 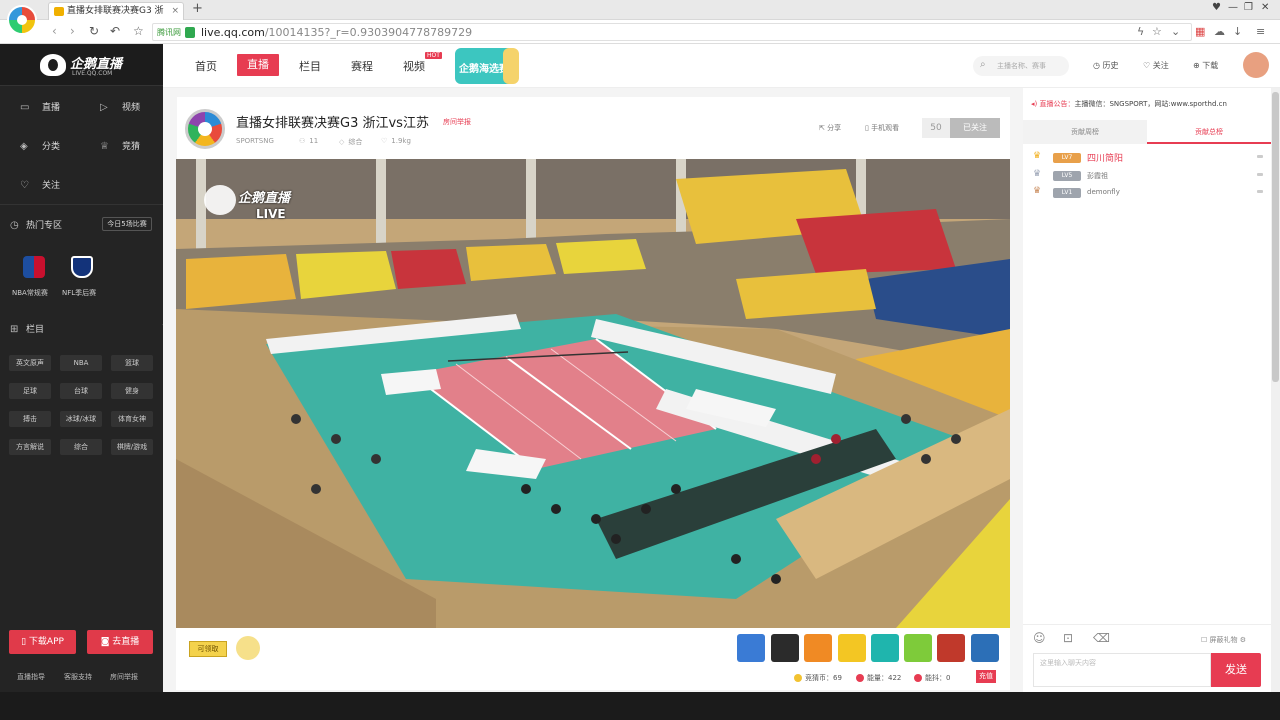 I want to click on download-arrow-icon: ↓, so click(x=1237, y=31).